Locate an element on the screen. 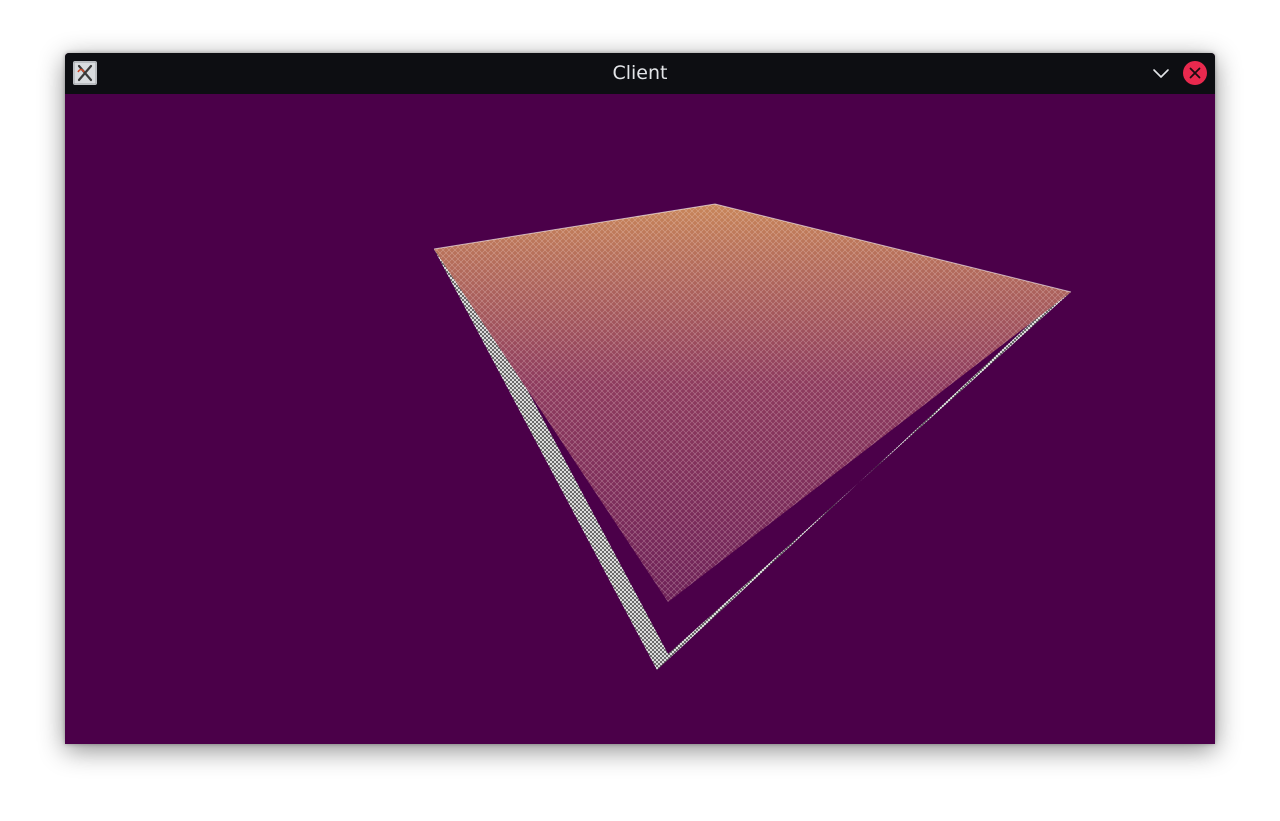 The height and width of the screenshot is (821, 1280). window-title: Client is located at coordinates (640, 73).